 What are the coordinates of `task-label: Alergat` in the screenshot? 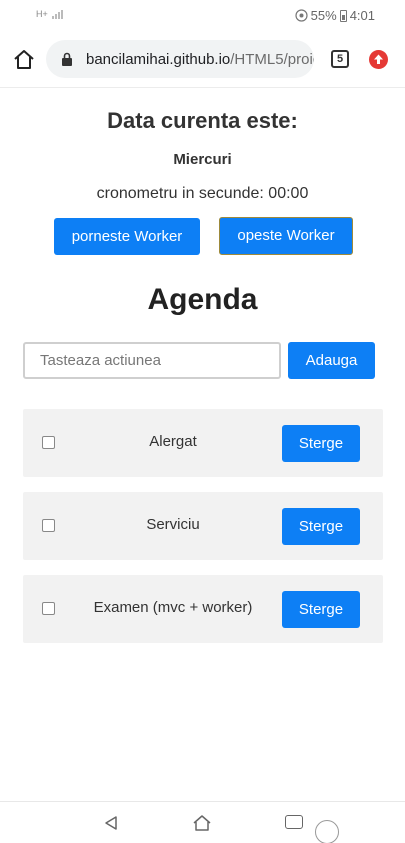 It's located at (173, 441).